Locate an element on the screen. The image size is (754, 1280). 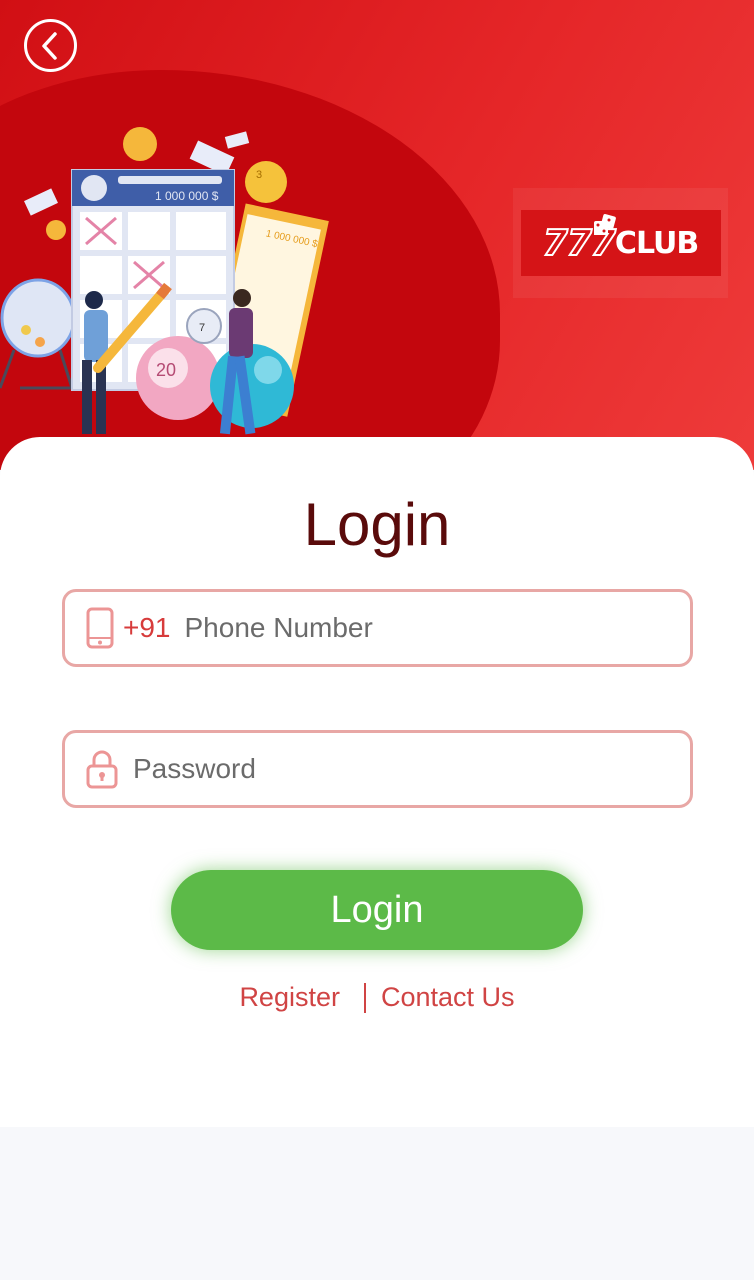
password-field is located at coordinates (377, 769).